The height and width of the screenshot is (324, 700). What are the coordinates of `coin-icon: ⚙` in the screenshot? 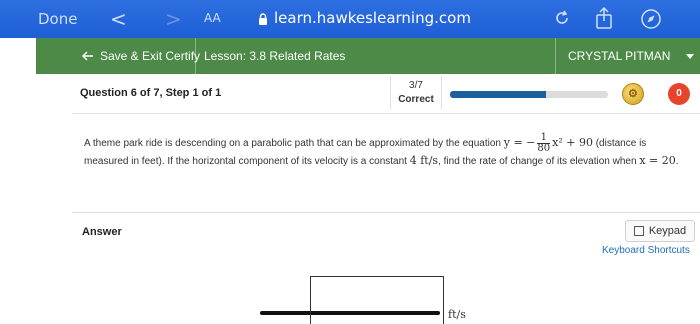 It's located at (633, 94).